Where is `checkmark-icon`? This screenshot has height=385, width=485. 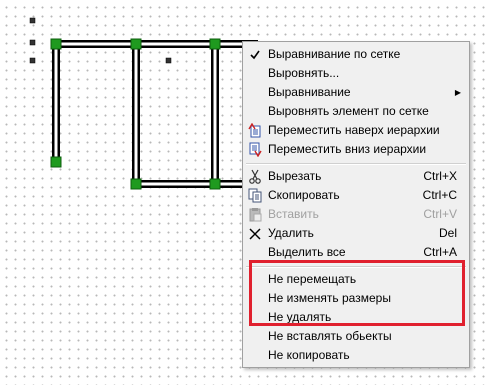 checkmark-icon is located at coordinates (255, 54).